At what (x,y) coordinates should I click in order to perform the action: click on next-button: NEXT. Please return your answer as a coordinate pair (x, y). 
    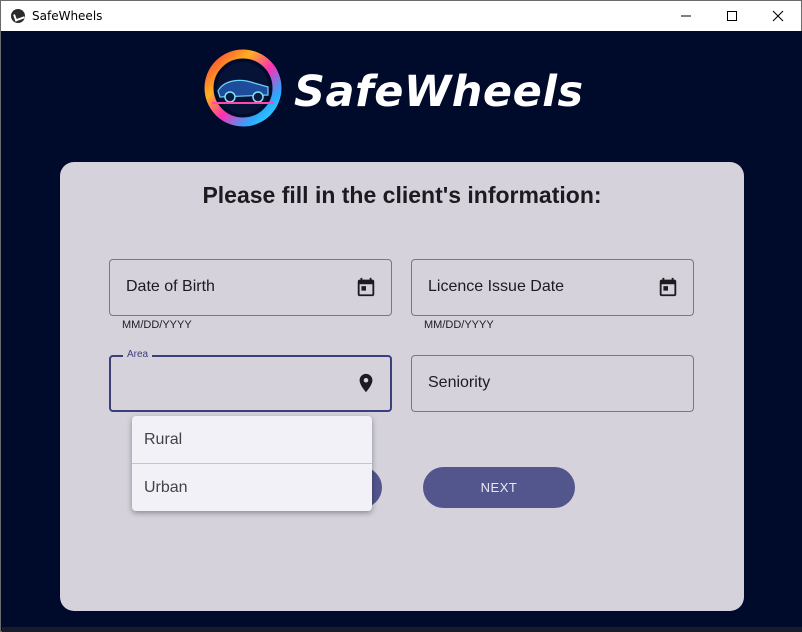
    Looking at the image, I should click on (499, 487).